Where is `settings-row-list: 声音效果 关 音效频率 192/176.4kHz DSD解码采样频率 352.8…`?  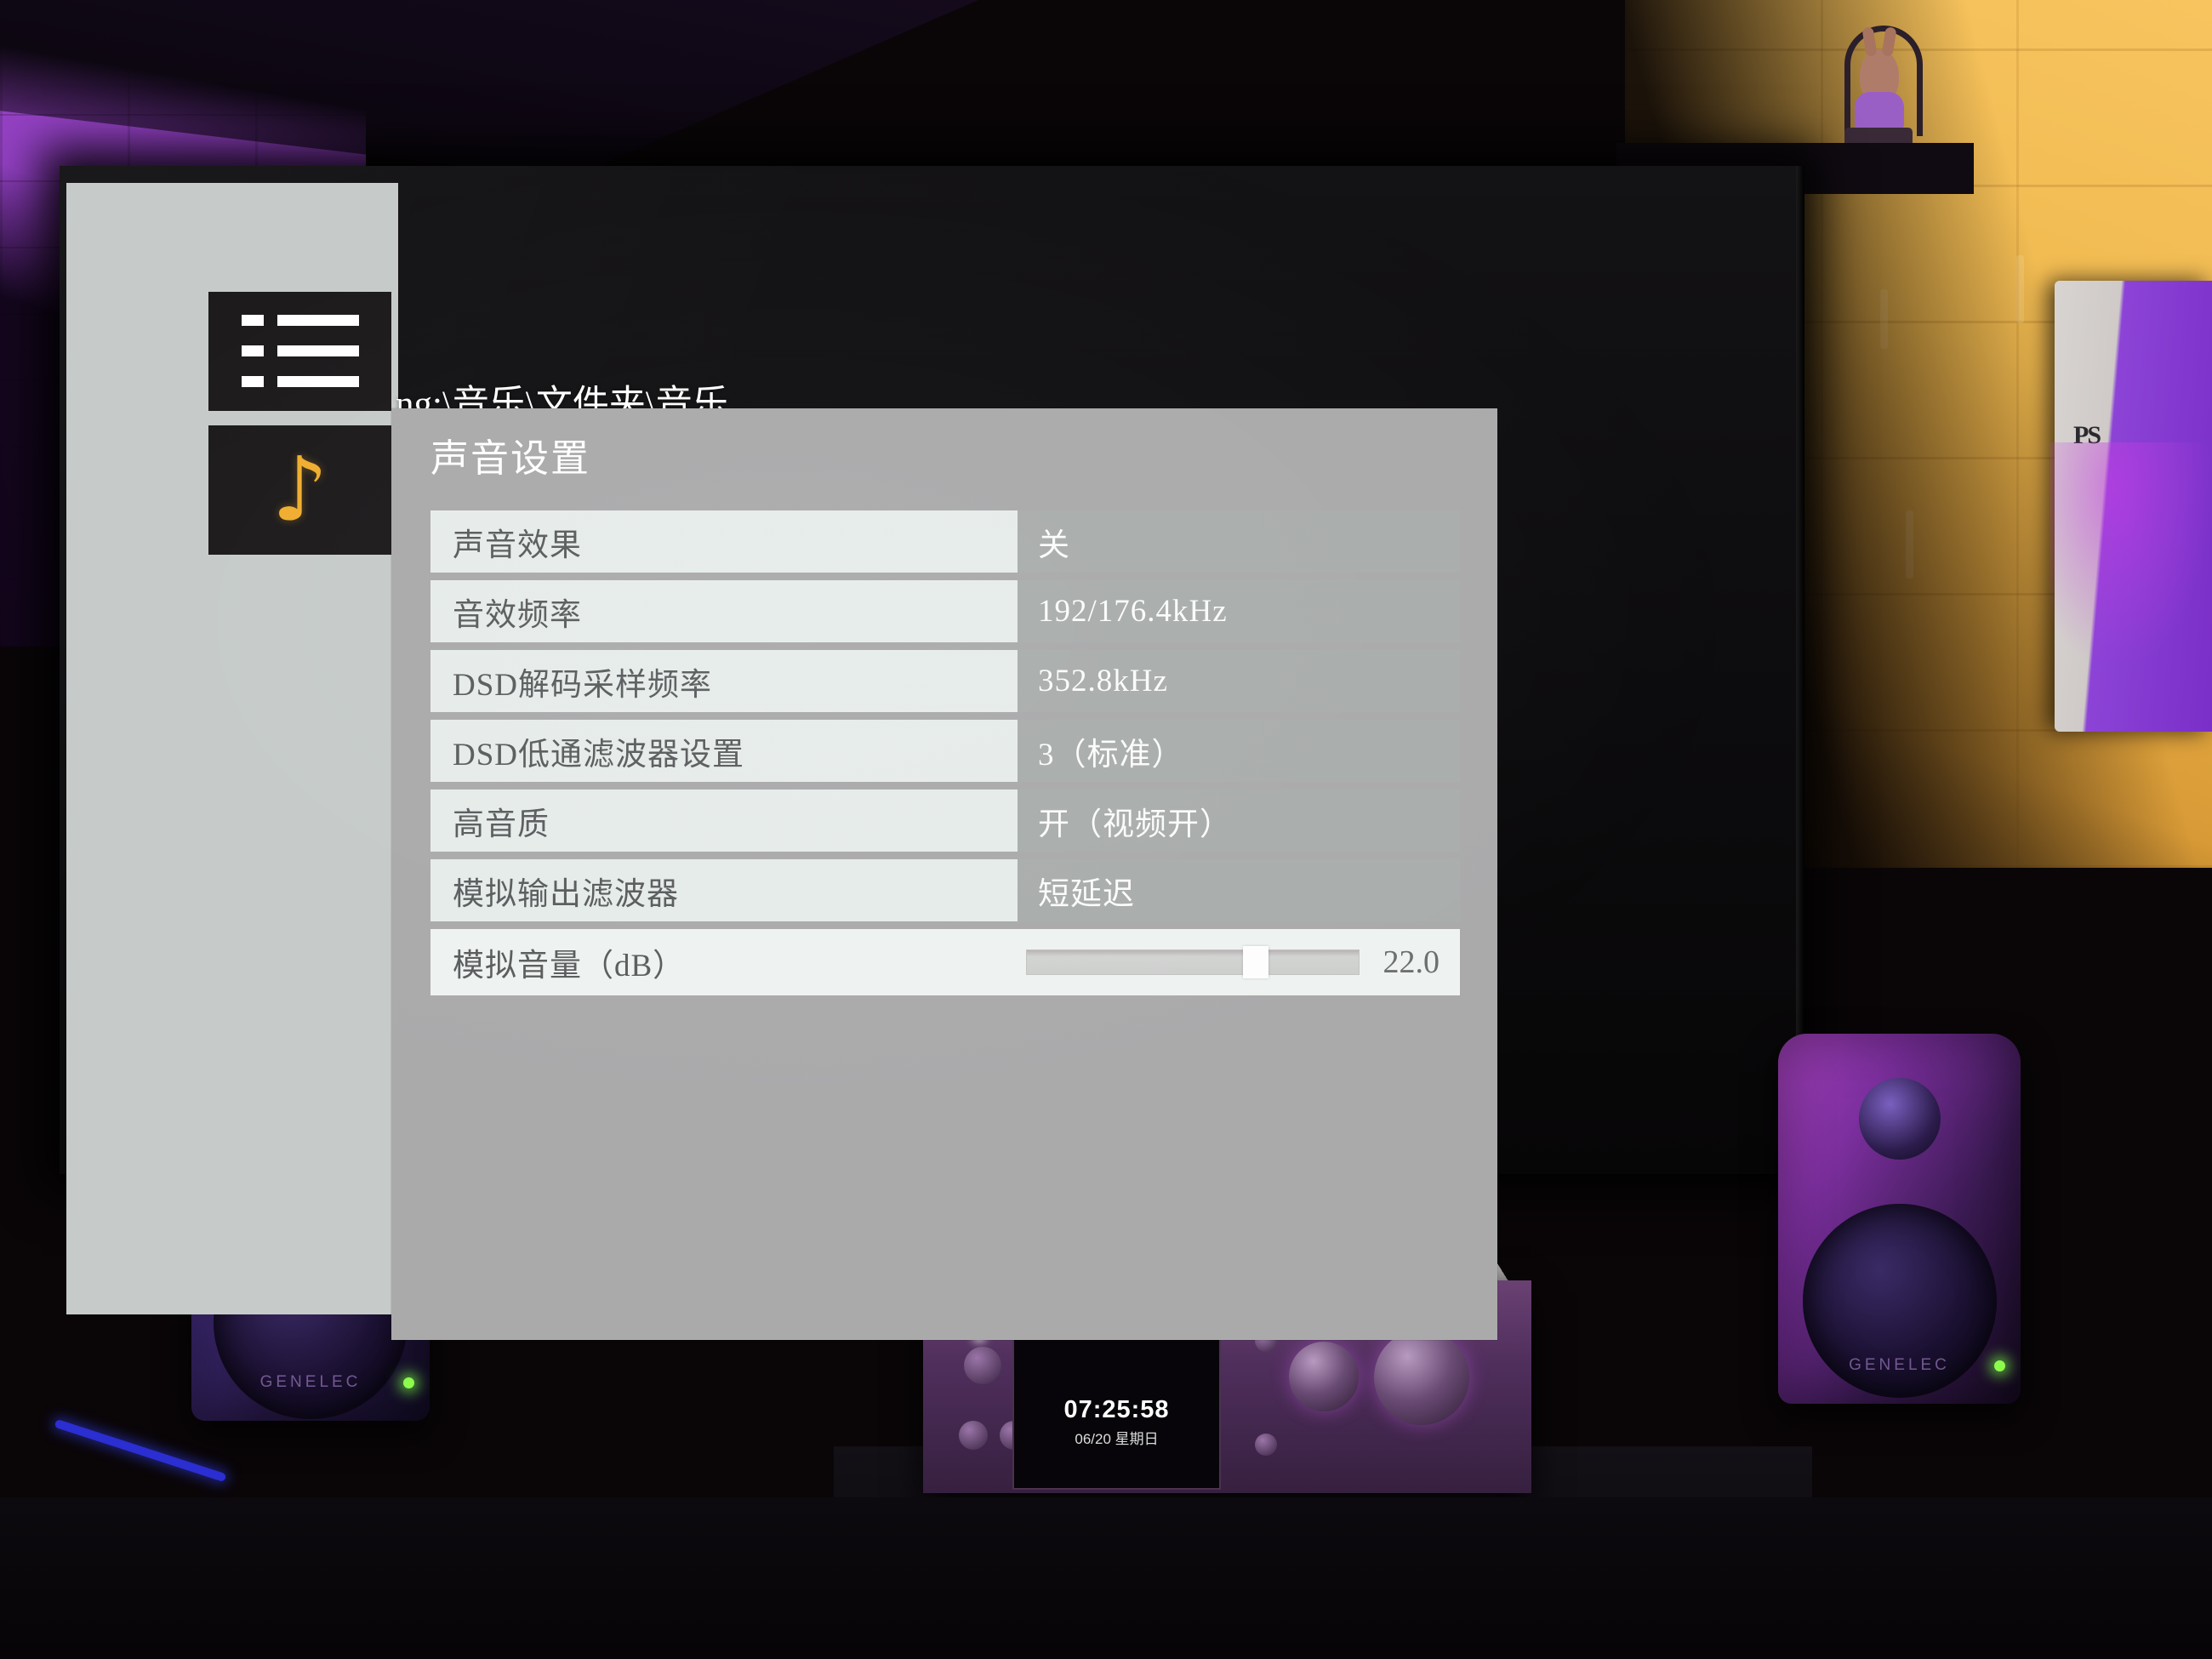 settings-row-list: 声音效果 关 音效频率 192/176.4kHz DSD解码采样频率 352.8… is located at coordinates (945, 756).